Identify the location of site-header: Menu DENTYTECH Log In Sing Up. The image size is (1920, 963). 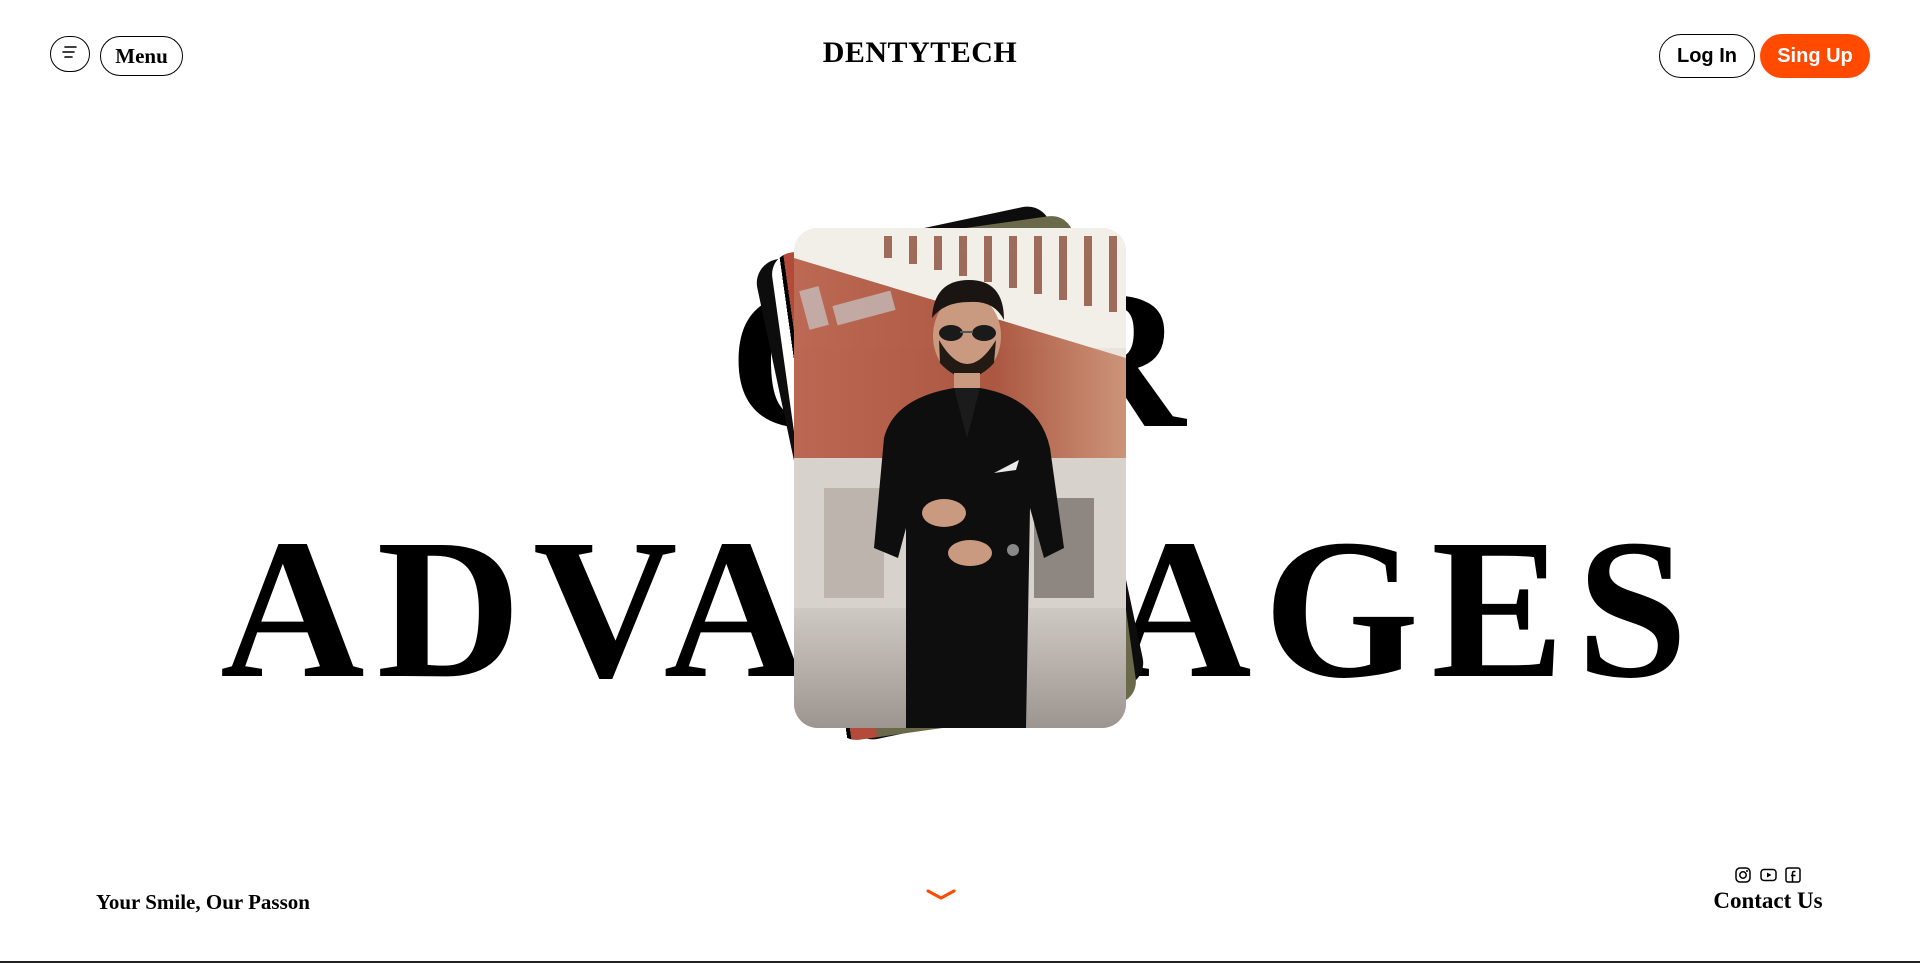
(960, 55).